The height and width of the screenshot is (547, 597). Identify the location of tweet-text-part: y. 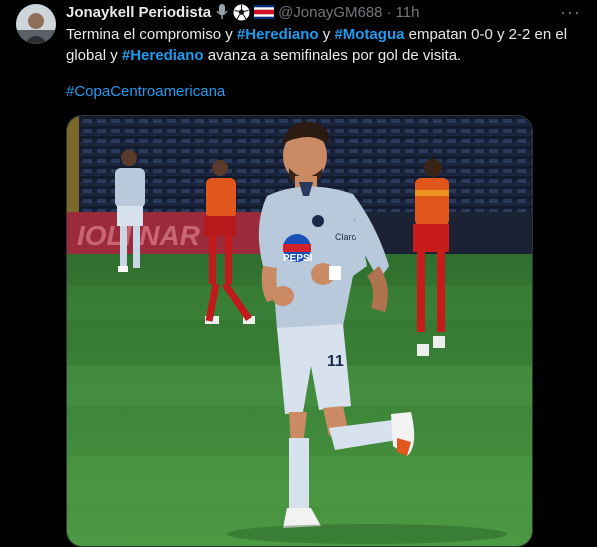
(326, 34).